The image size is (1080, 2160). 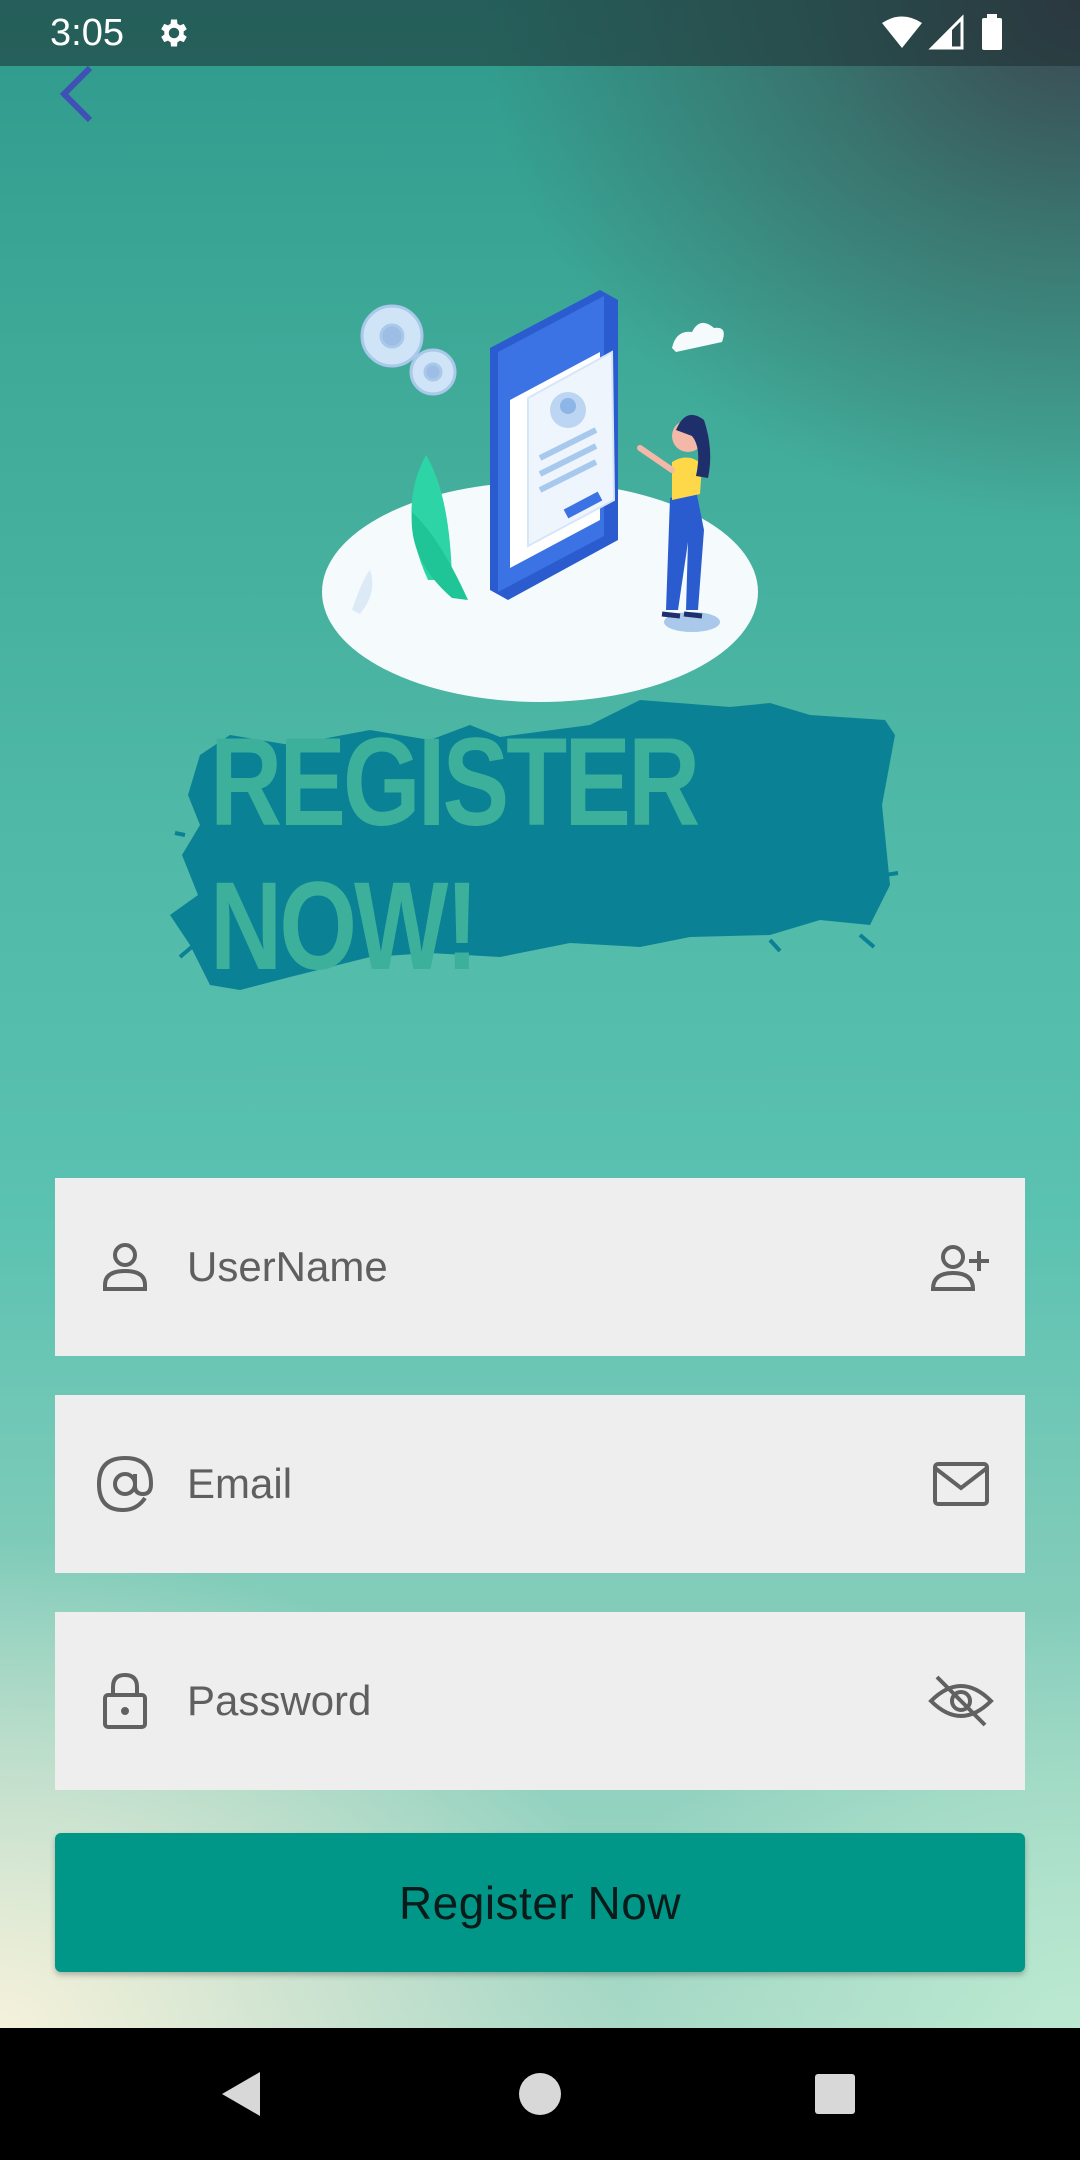 What do you see at coordinates (540, 1267) in the screenshot?
I see `username-field: UserName` at bounding box center [540, 1267].